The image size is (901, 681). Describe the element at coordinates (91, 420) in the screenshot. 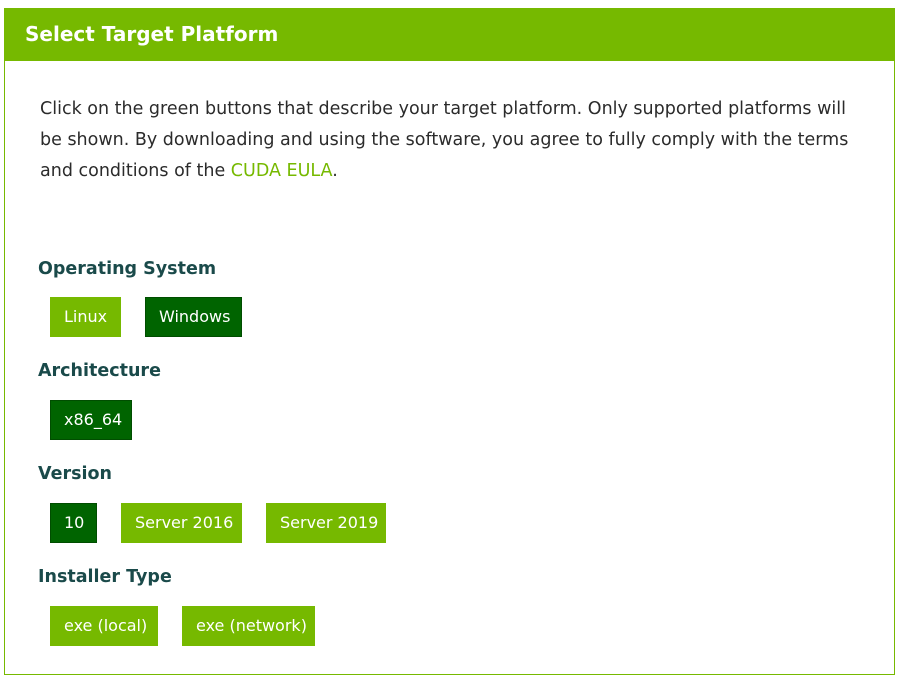

I see `arch-option-x86-64: x86_64` at that location.